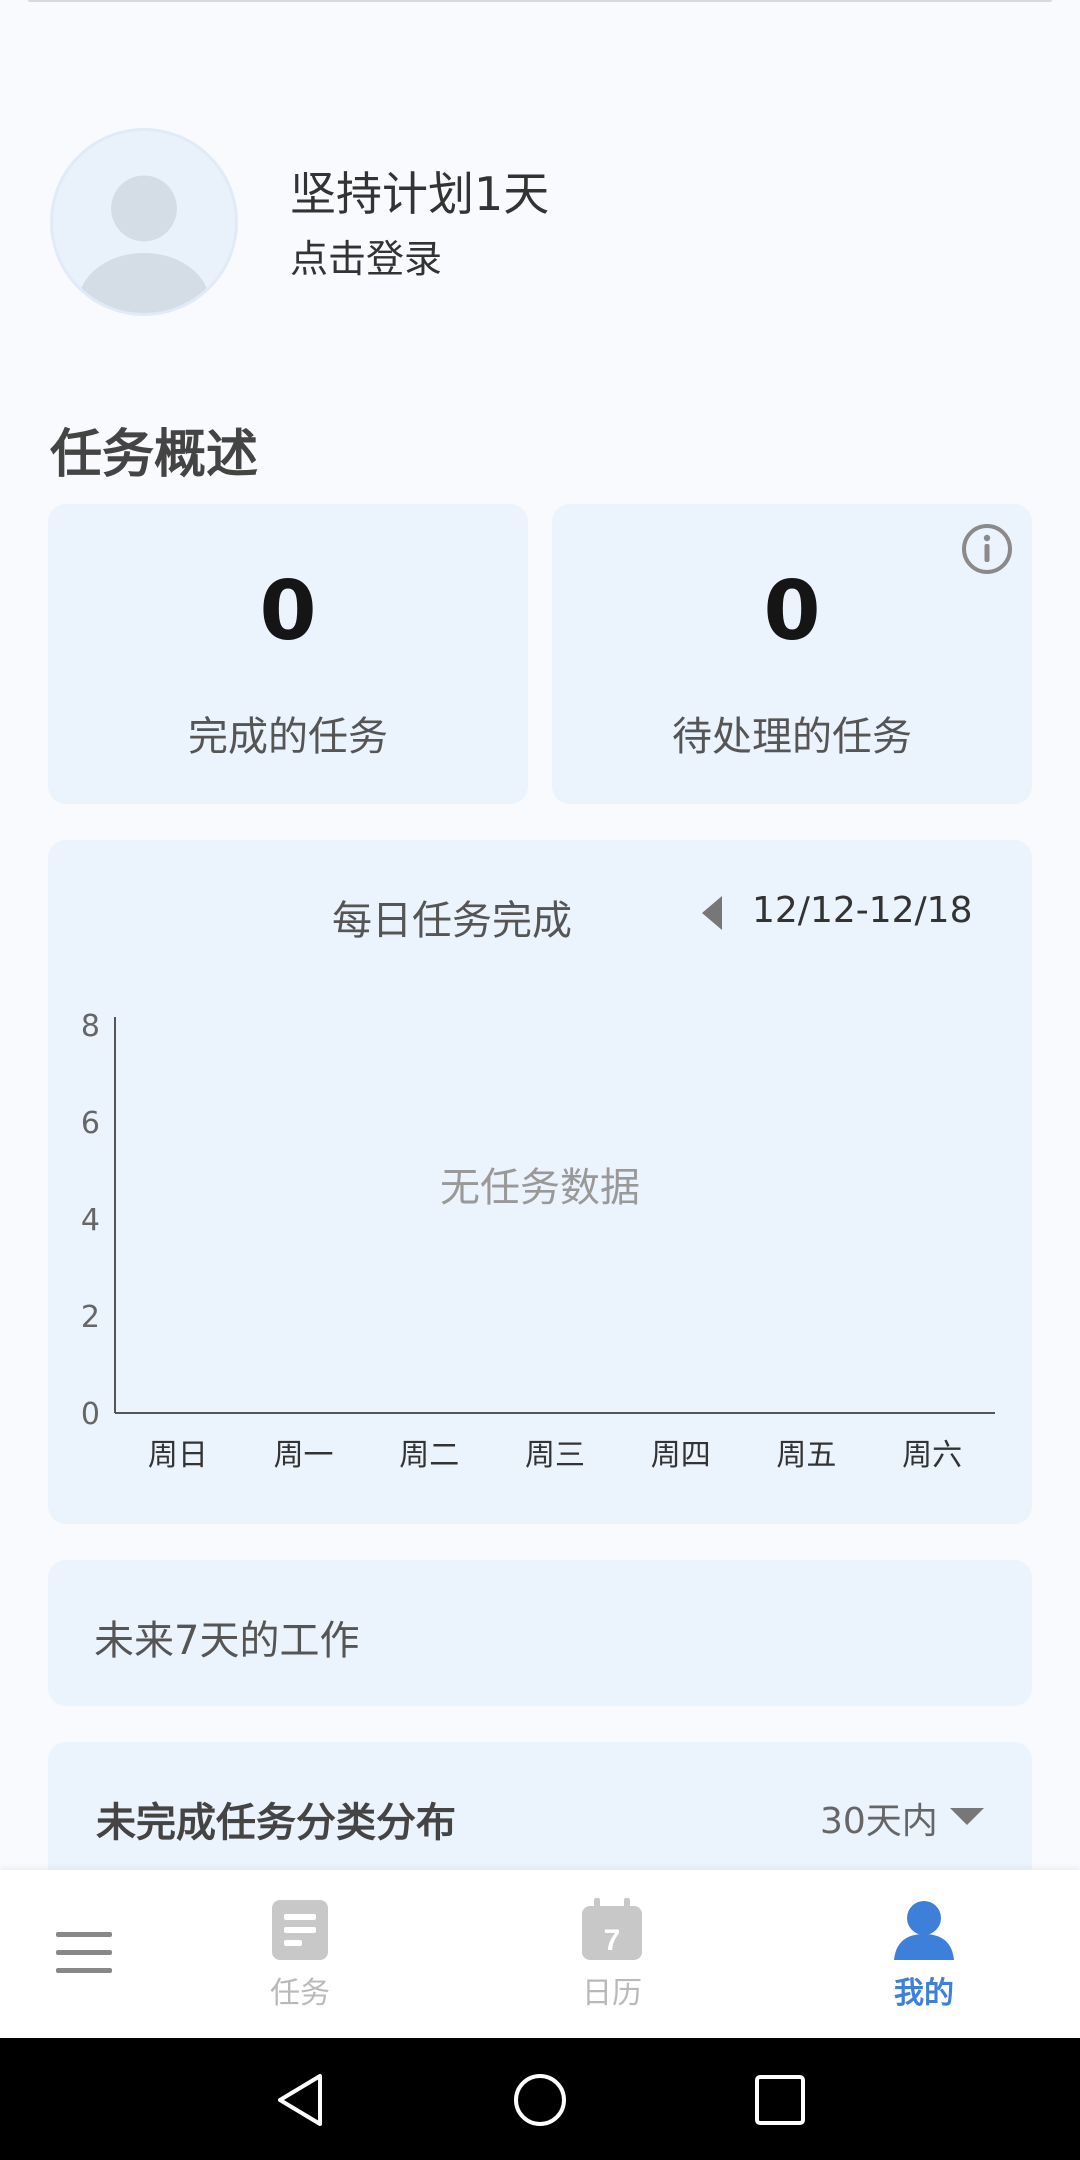  I want to click on chevron-down-icon, so click(967, 1816).